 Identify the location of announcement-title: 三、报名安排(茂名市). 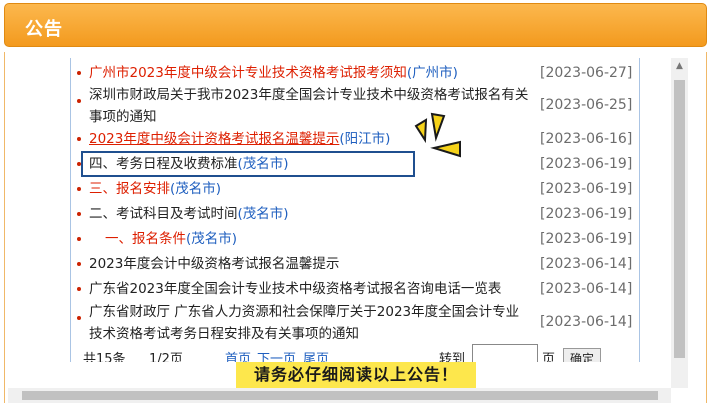
(309, 189).